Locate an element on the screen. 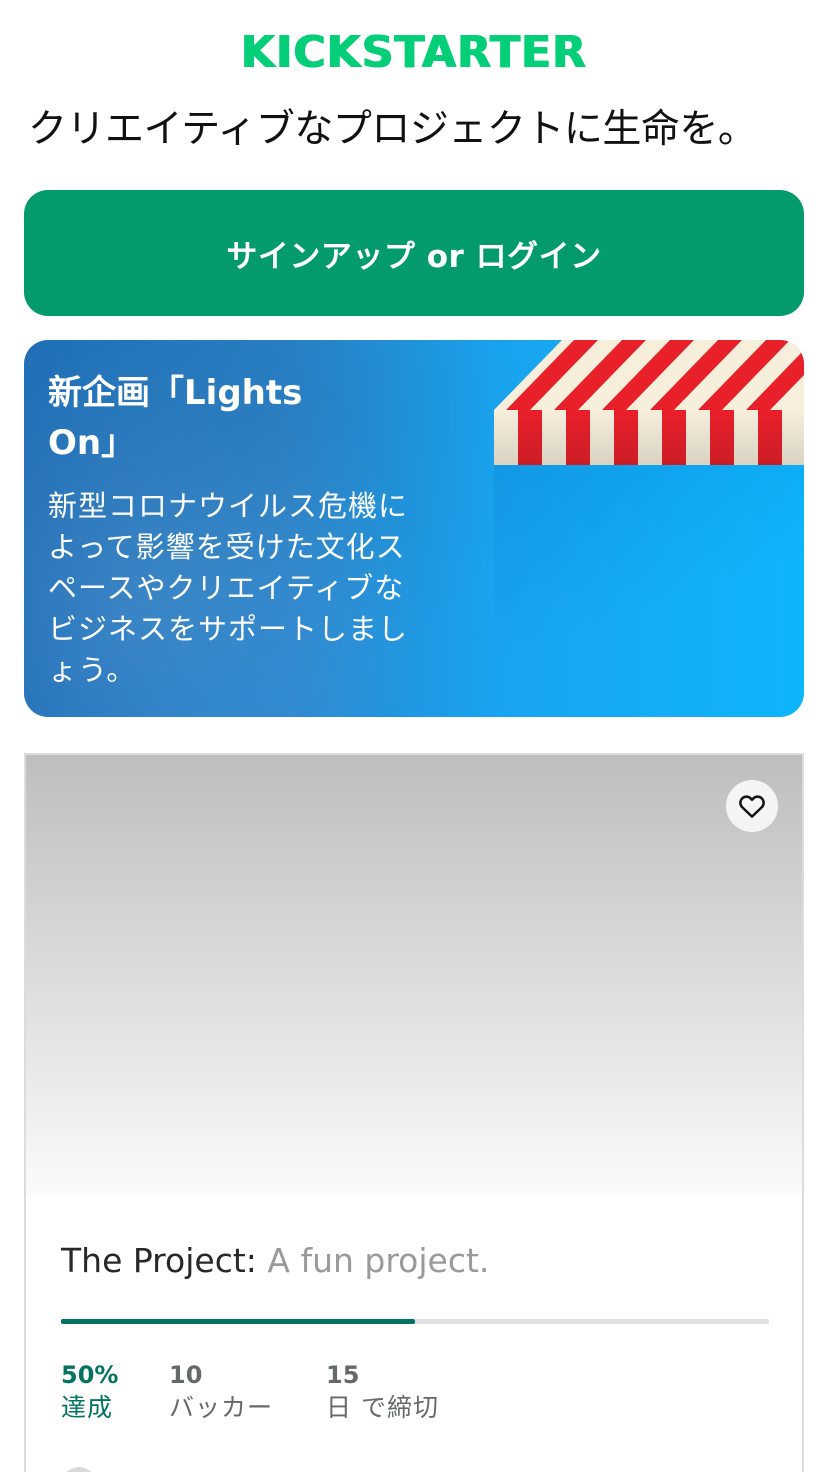  funded-label: 達成 is located at coordinates (87, 1407).